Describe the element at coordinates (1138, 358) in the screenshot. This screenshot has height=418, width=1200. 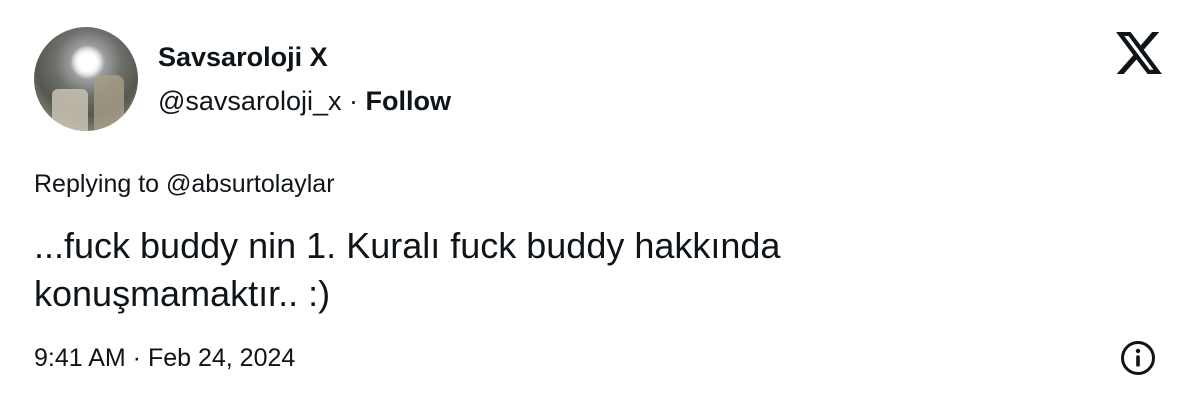
I see `info-icon` at that location.